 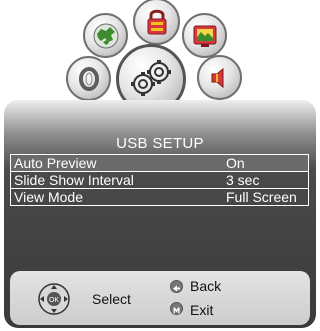 I want to click on lock-settings-icon-button, so click(x=156, y=22).